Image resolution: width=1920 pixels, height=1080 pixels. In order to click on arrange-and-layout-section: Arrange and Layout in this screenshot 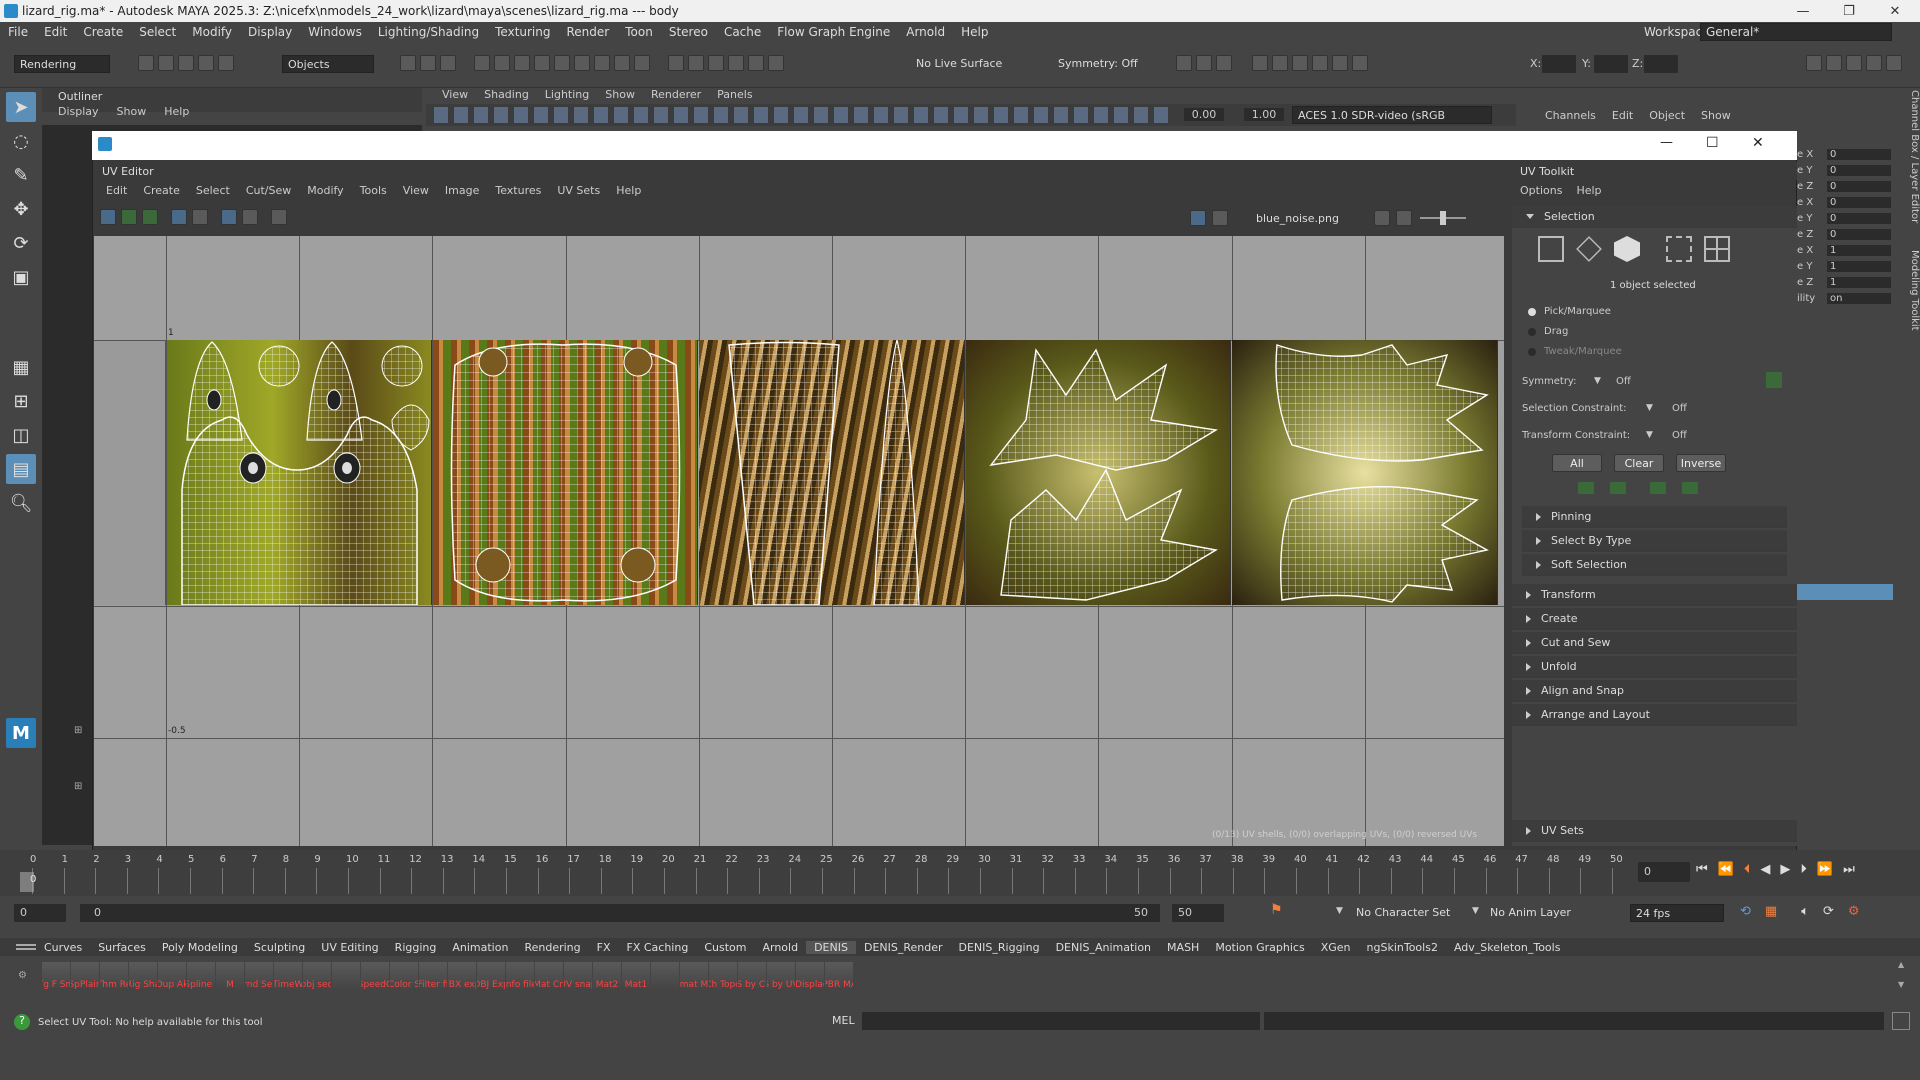, I will do `click(1654, 715)`.